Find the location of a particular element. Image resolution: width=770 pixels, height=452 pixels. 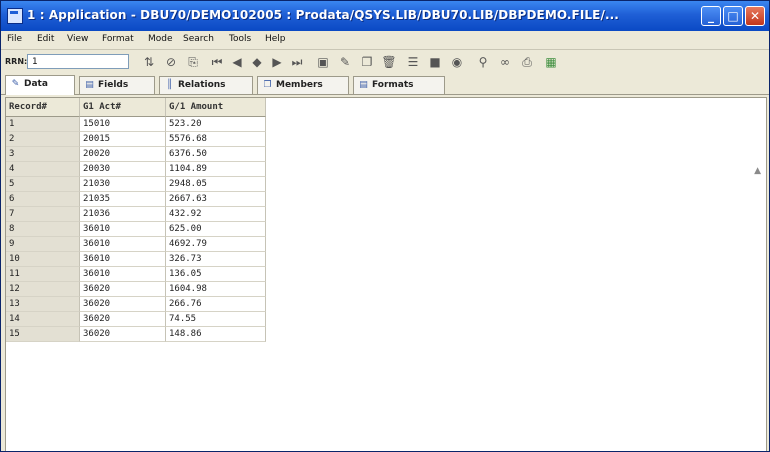

account-cell: 20030 is located at coordinates (123, 169).